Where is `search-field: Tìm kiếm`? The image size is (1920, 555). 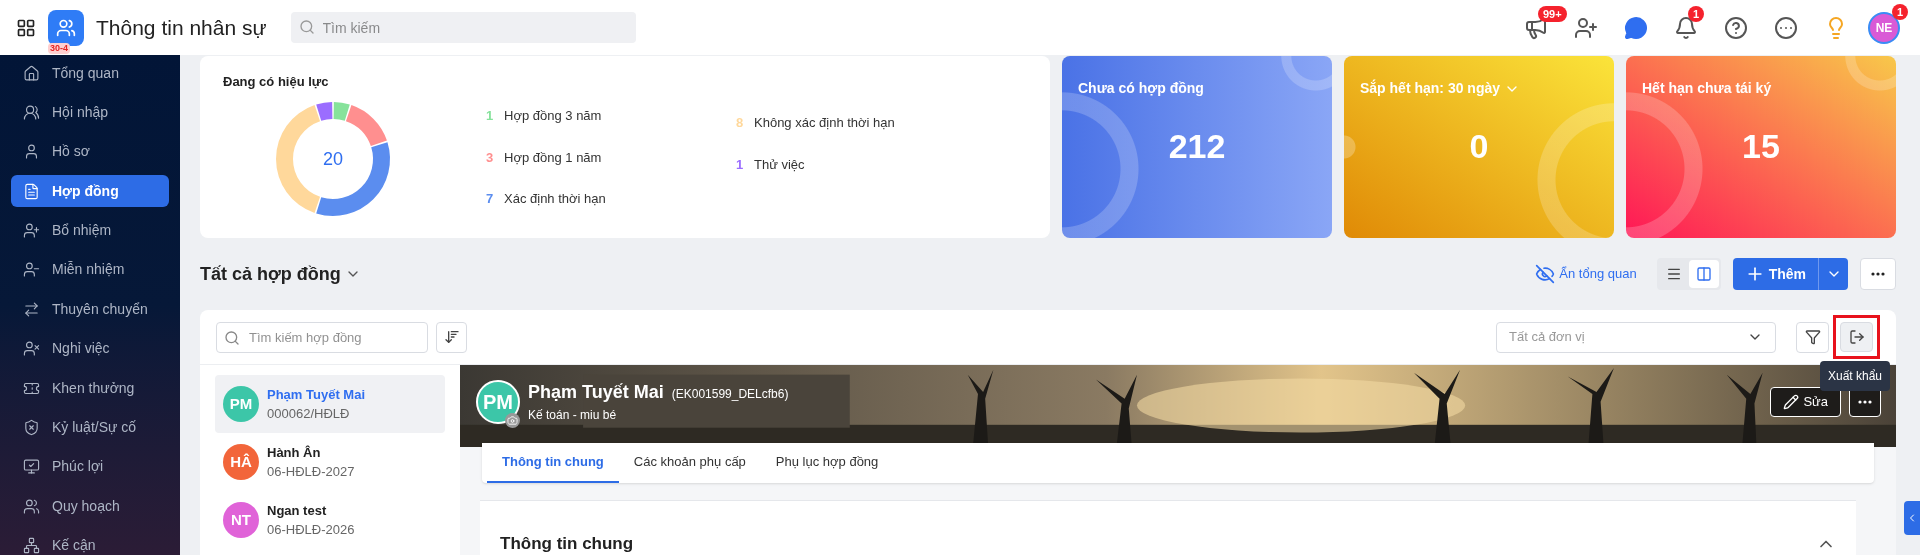 search-field: Tìm kiếm is located at coordinates (463, 27).